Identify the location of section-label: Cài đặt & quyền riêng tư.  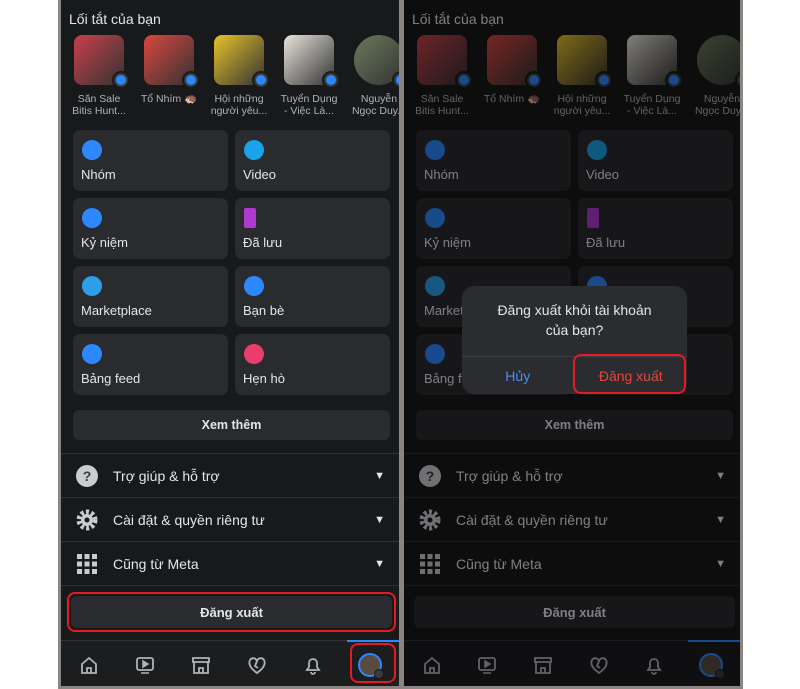
(189, 519).